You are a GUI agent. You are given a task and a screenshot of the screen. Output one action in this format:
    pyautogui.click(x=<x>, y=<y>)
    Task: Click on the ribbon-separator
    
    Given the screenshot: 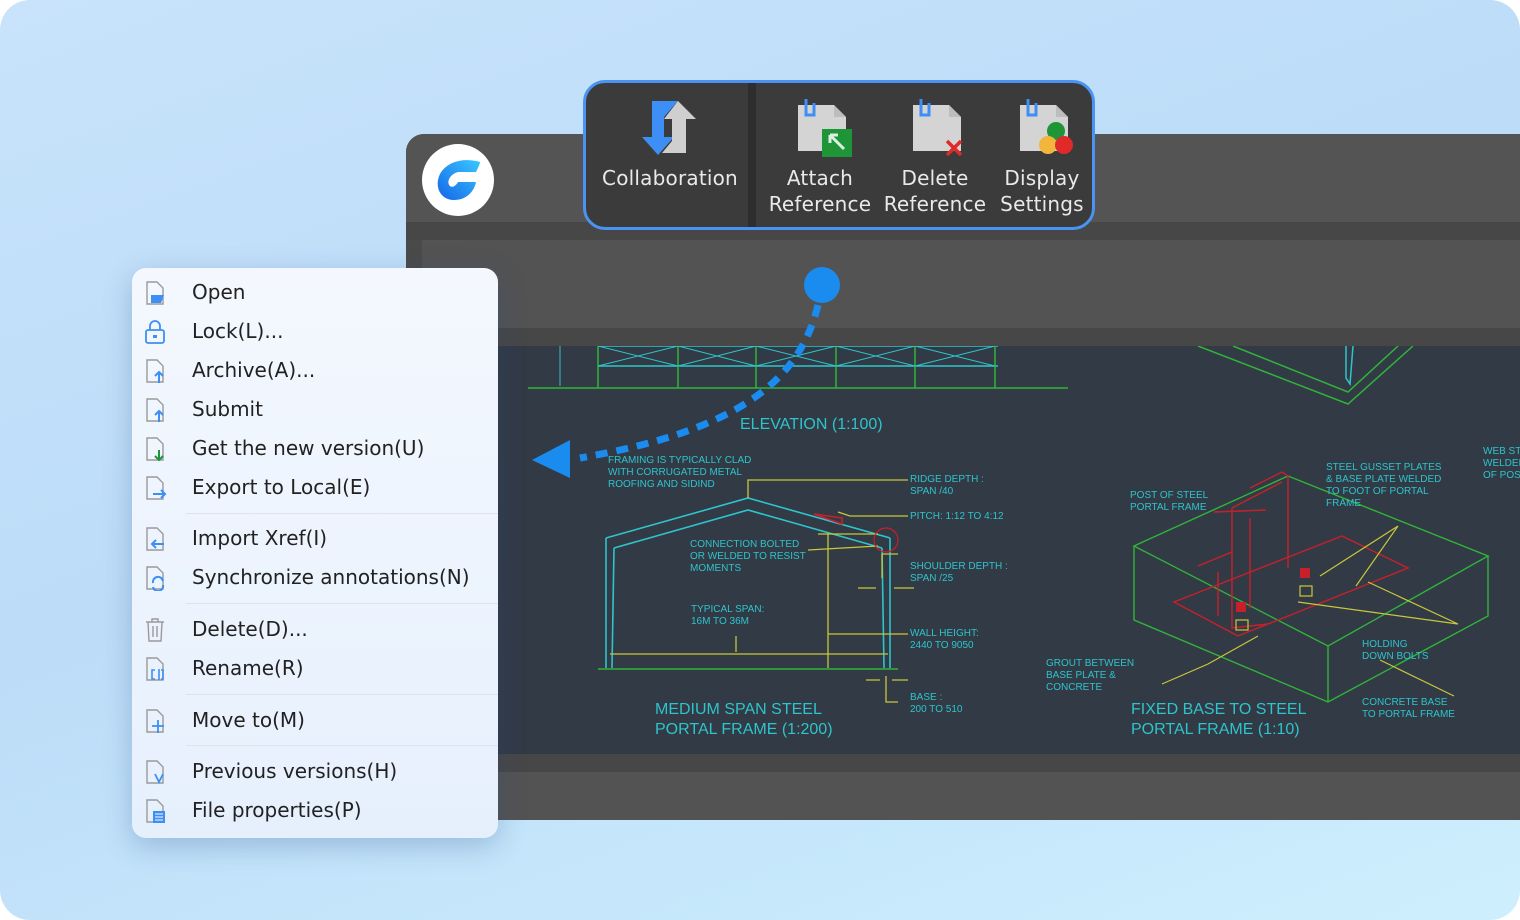 What is the action you would take?
    pyautogui.click(x=752, y=155)
    